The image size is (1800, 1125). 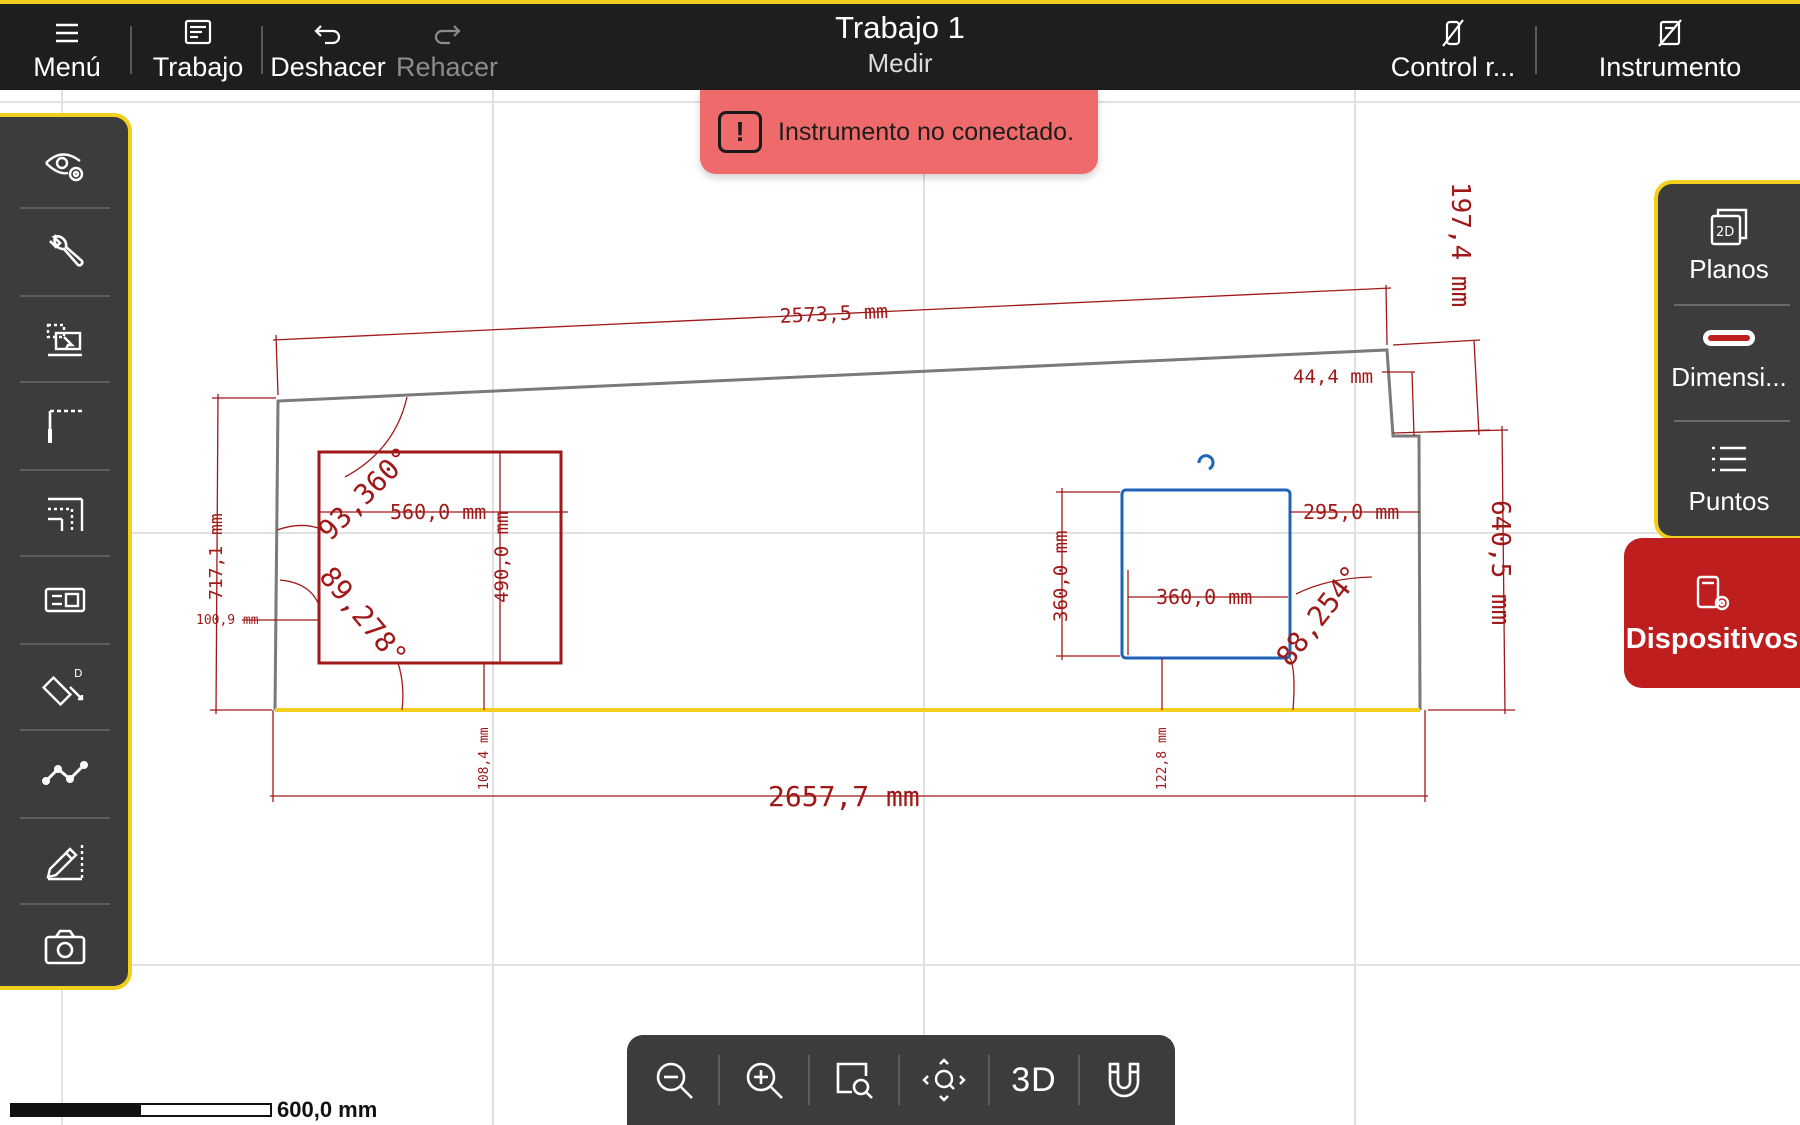 What do you see at coordinates (328, 50) in the screenshot?
I see `undo-button: Deshacer` at bounding box center [328, 50].